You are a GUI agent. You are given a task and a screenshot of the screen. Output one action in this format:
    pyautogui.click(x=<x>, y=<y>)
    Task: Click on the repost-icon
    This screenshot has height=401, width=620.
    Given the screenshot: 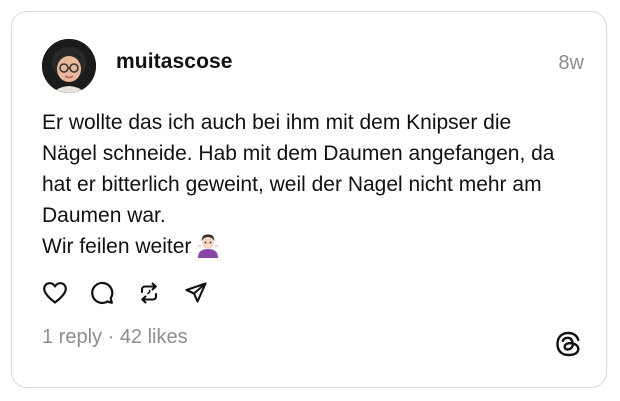 What is the action you would take?
    pyautogui.click(x=149, y=293)
    